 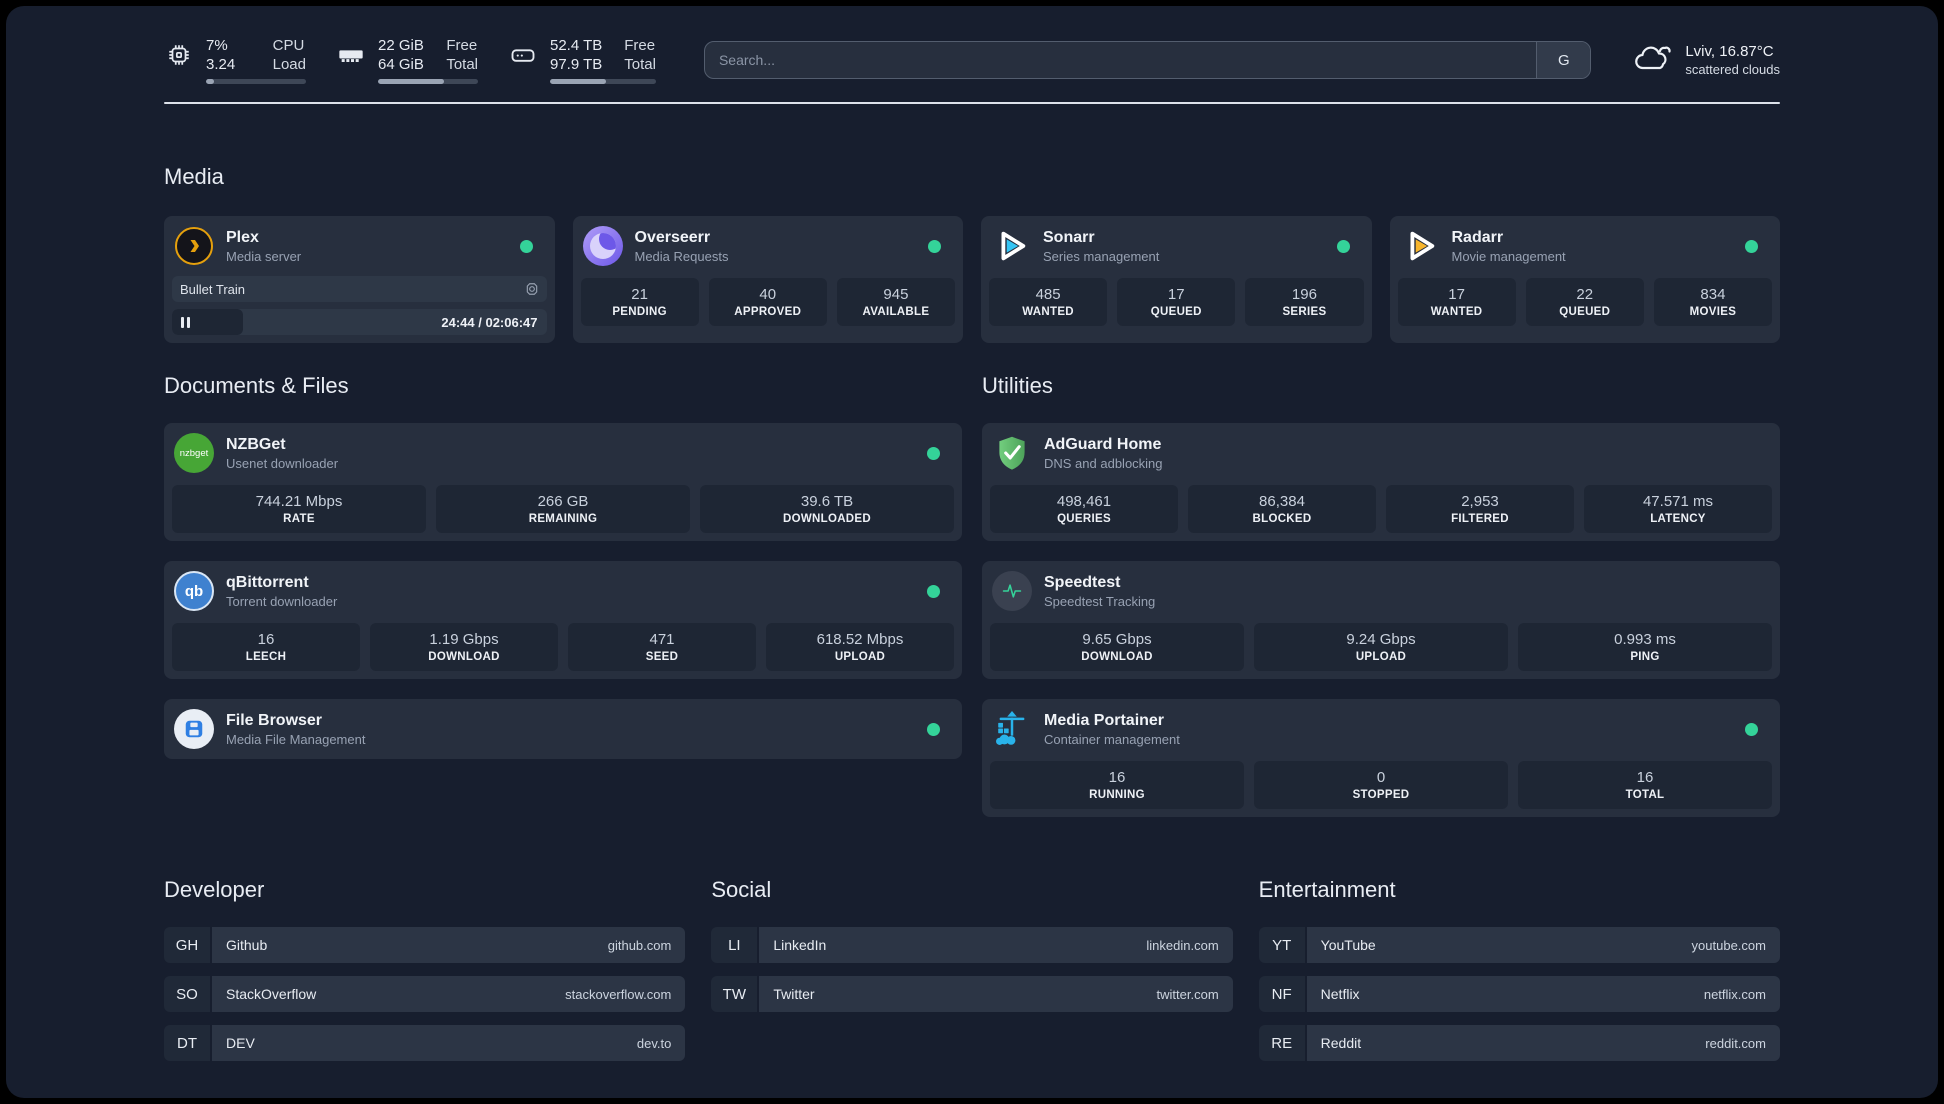 I want to click on bookmark-abbr: YT, so click(x=1281, y=945).